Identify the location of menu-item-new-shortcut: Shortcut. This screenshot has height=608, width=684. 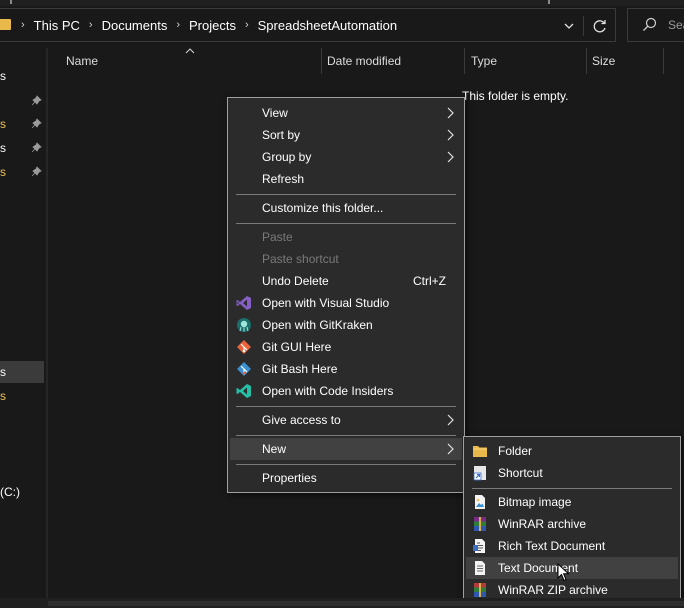
(572, 473).